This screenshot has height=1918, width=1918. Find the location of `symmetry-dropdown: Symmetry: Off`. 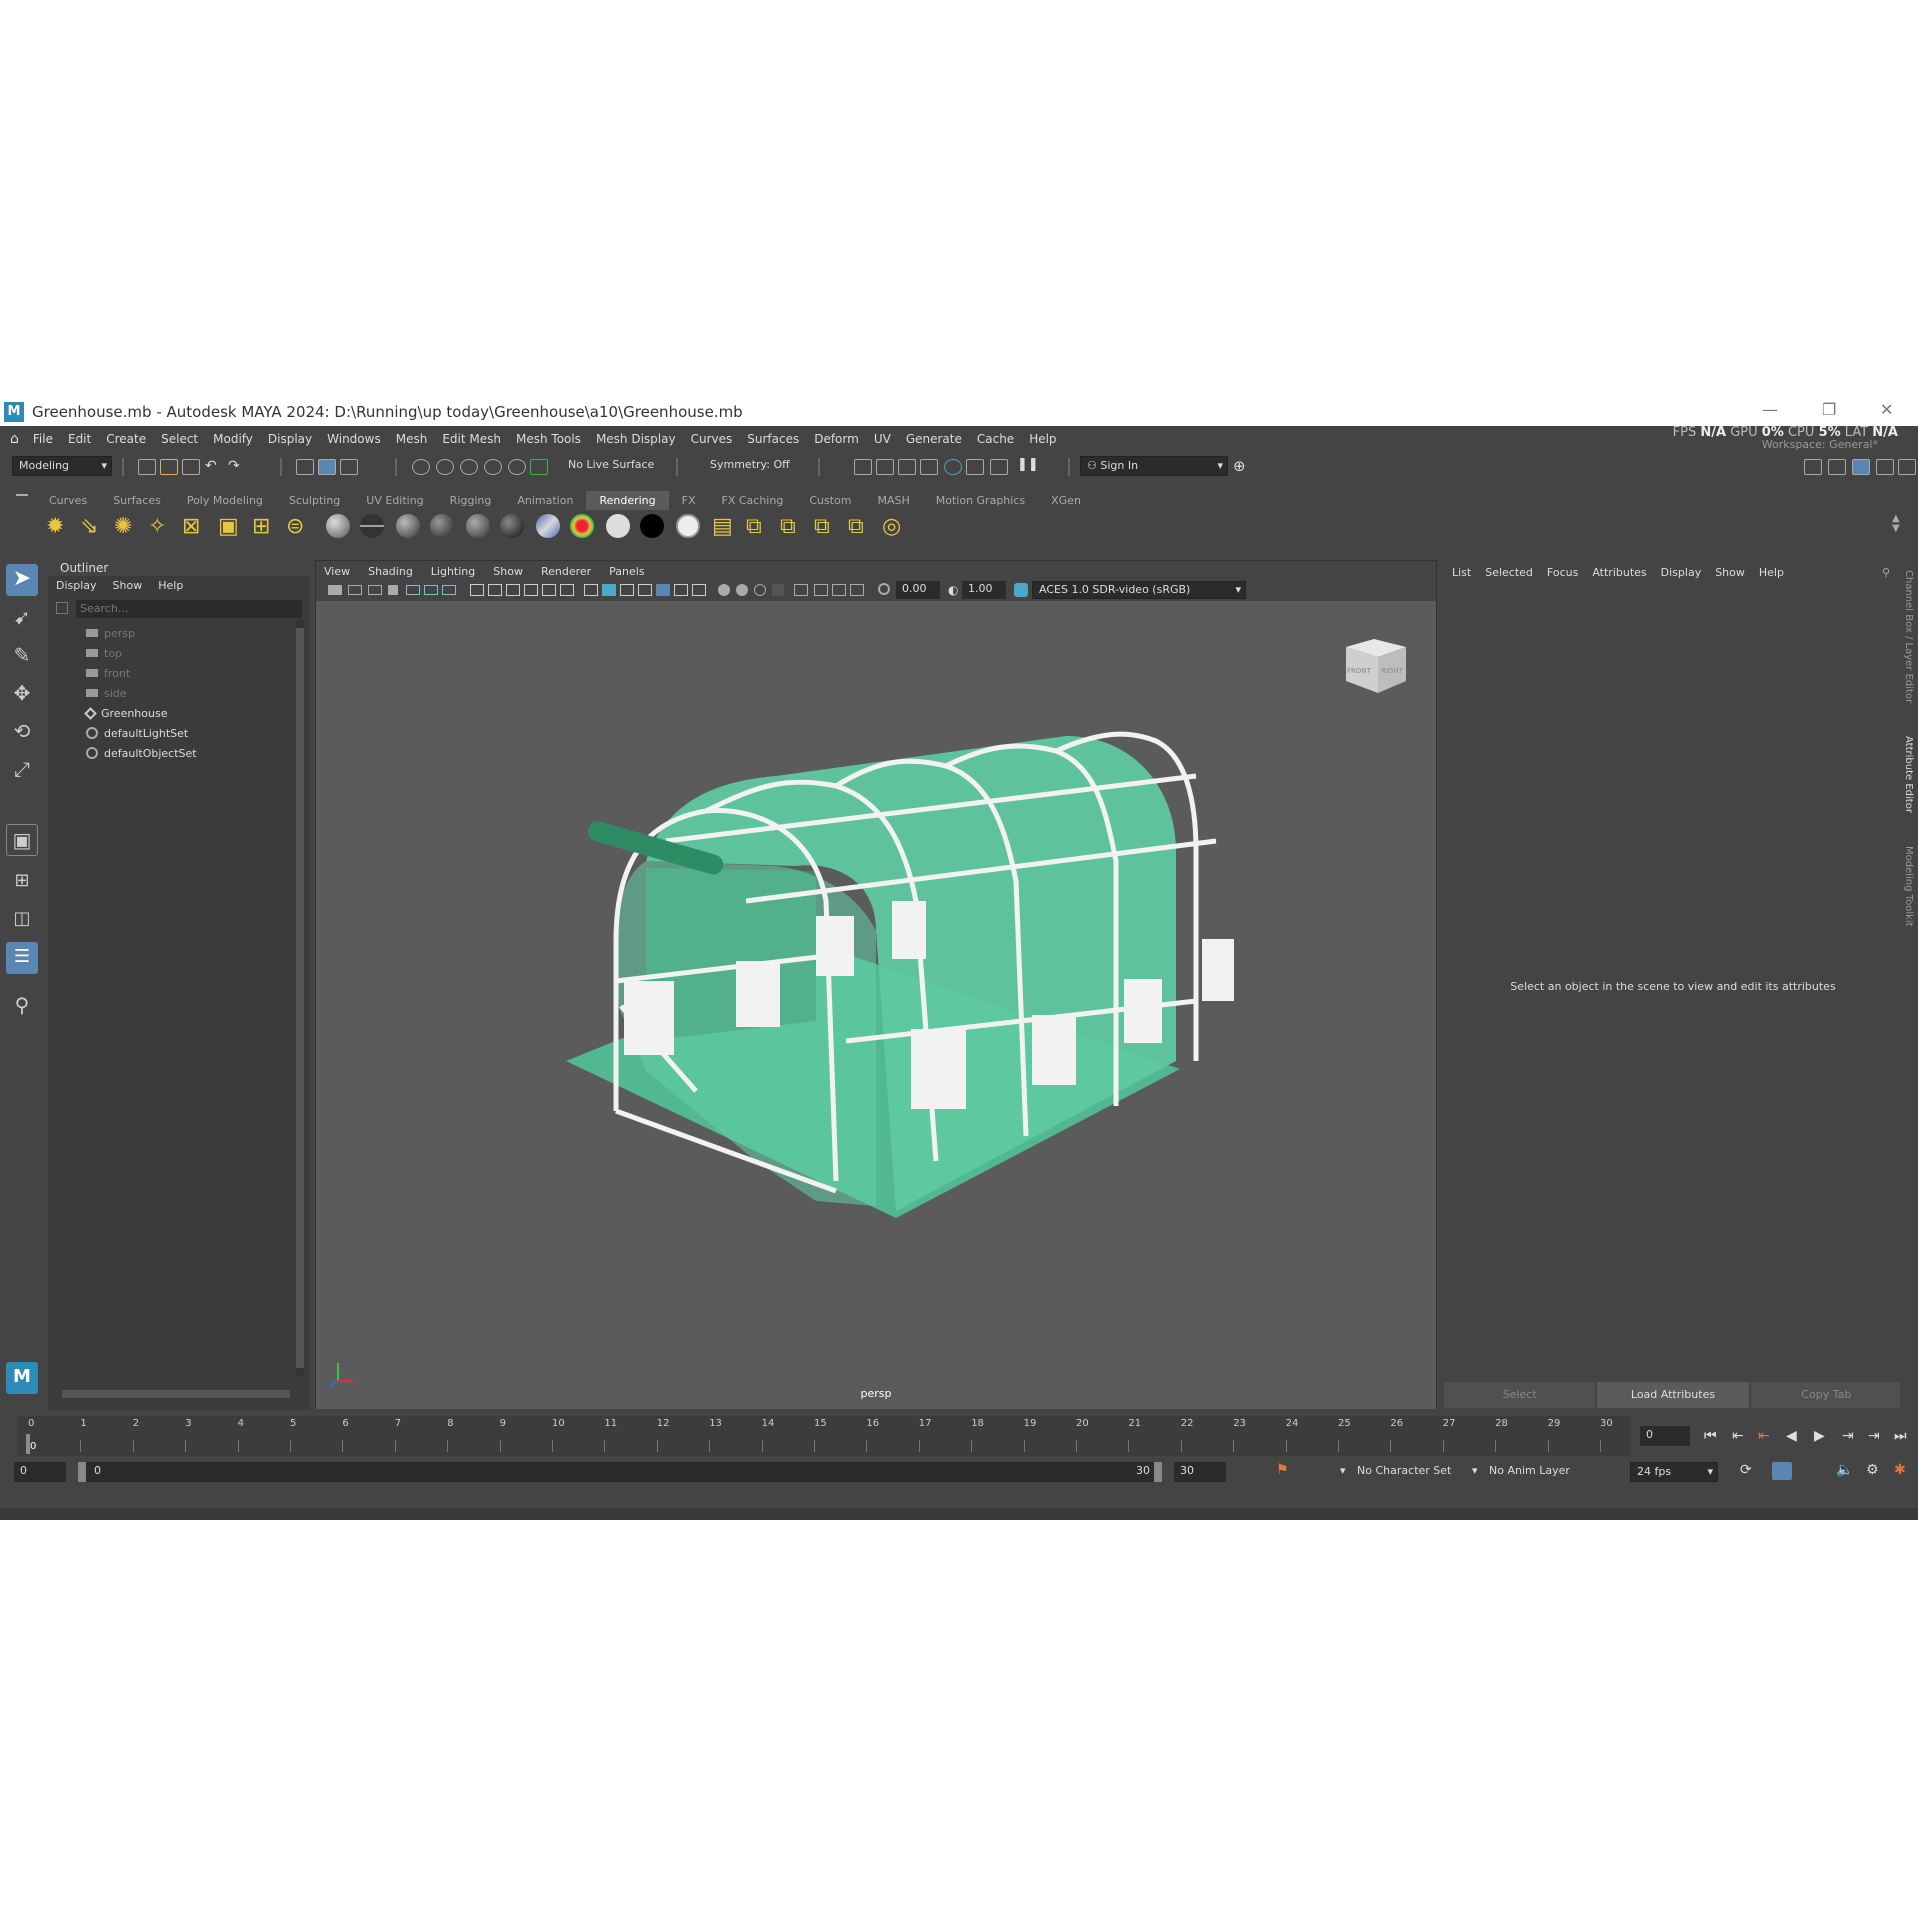

symmetry-dropdown: Symmetry: Off is located at coordinates (754, 466).